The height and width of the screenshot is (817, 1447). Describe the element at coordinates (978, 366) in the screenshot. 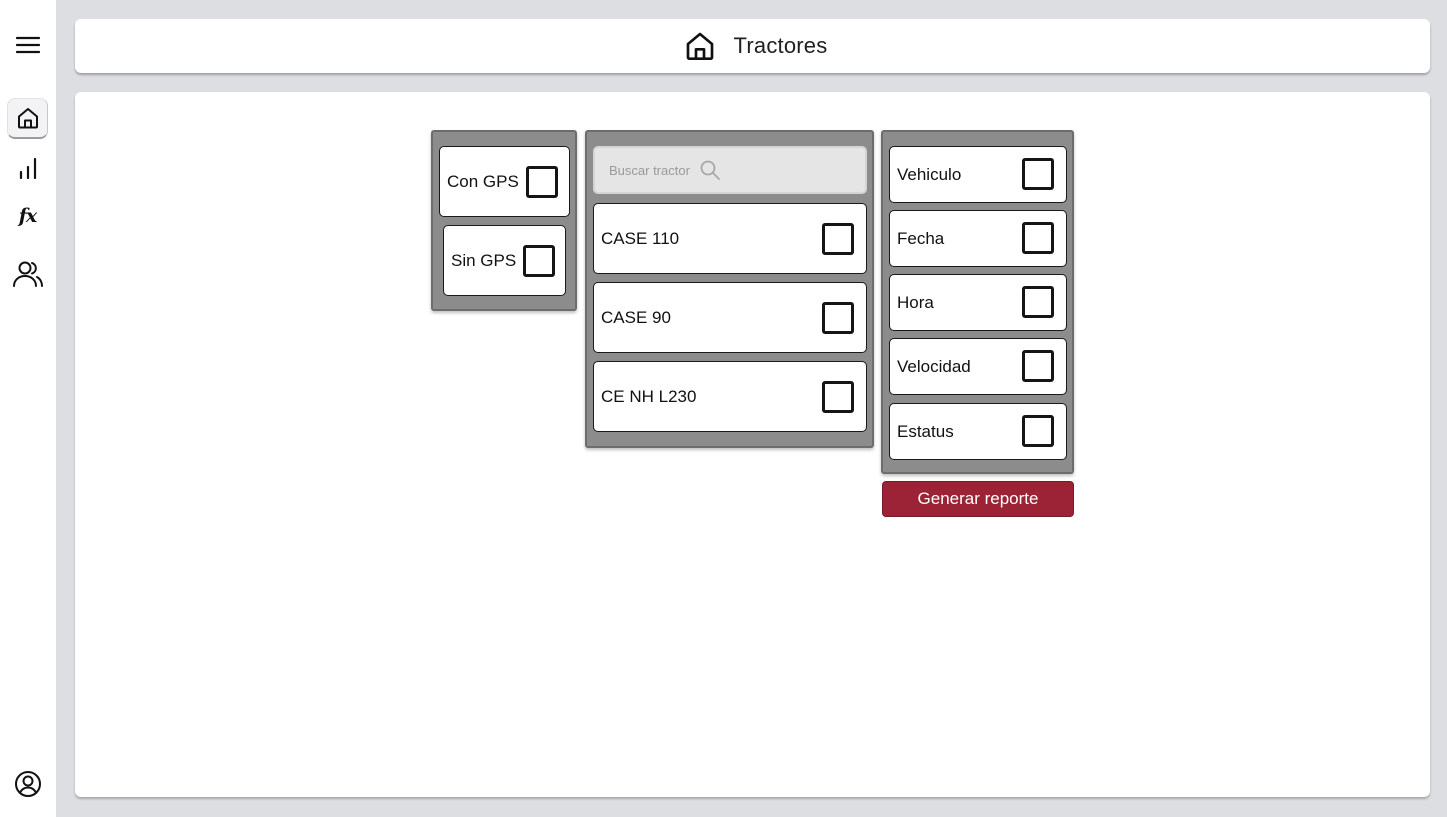

I see `field-velocidad: Velocidad` at that location.